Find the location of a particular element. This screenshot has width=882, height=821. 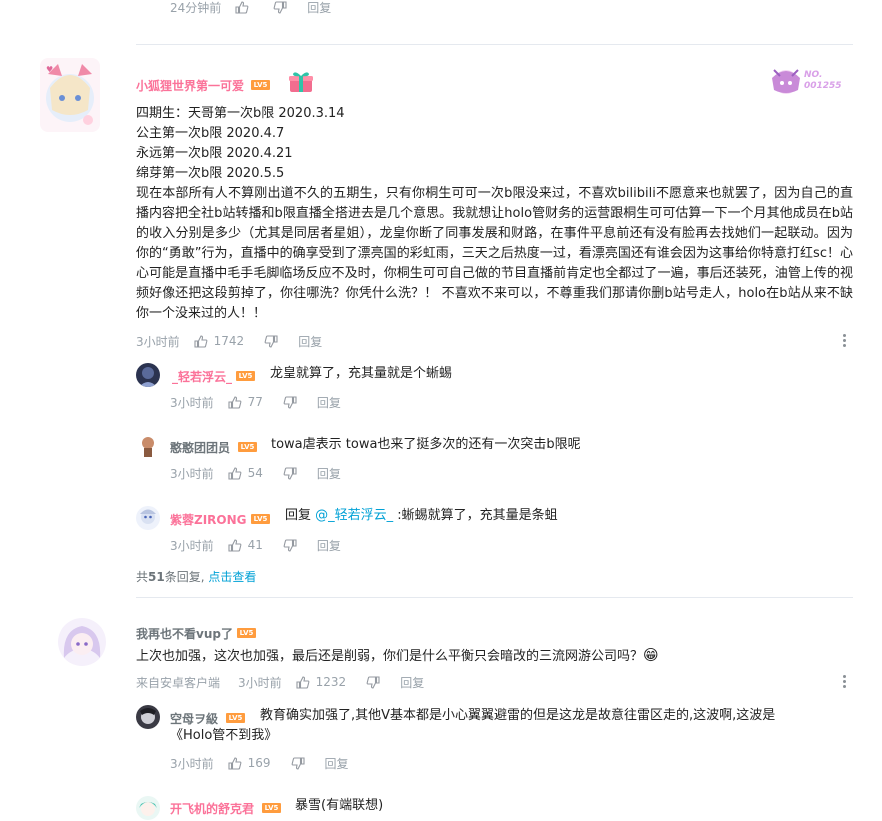

reply-meta: 3小时前 169 回复 is located at coordinates (259, 763).